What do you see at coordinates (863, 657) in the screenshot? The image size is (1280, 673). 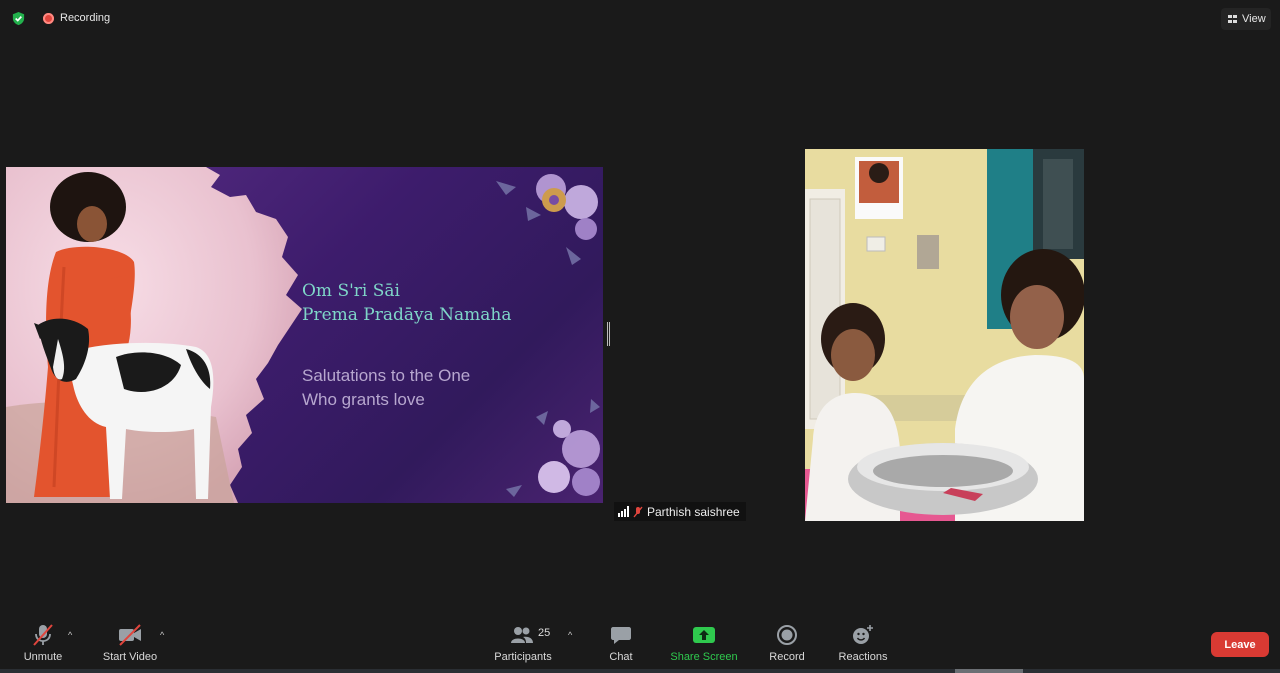 I see `reactions-label: Reactions` at bounding box center [863, 657].